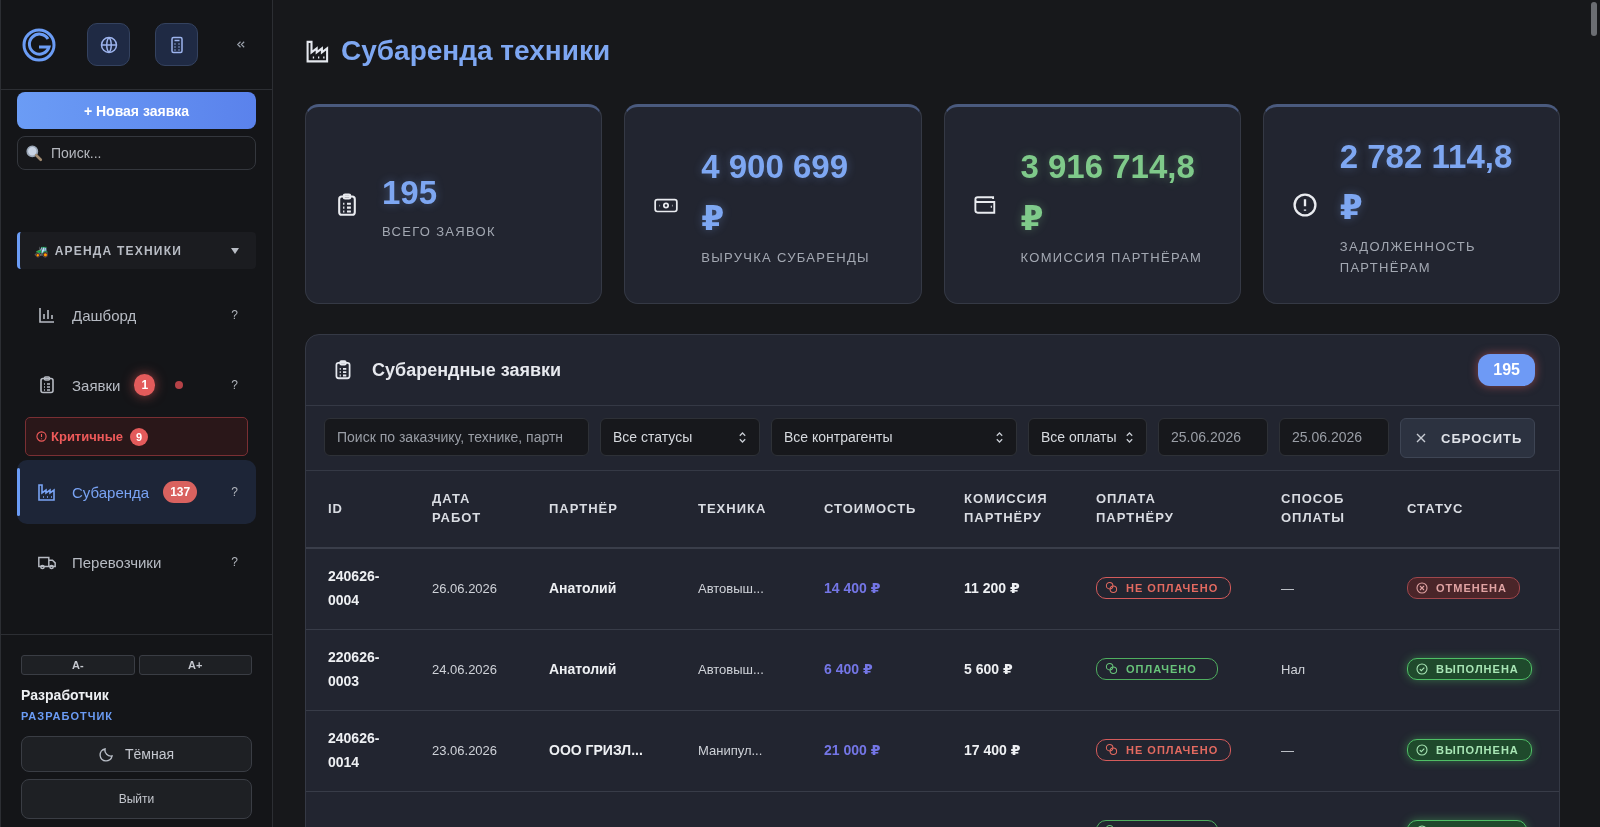  I want to click on logout-button: Выйти, so click(136, 799).